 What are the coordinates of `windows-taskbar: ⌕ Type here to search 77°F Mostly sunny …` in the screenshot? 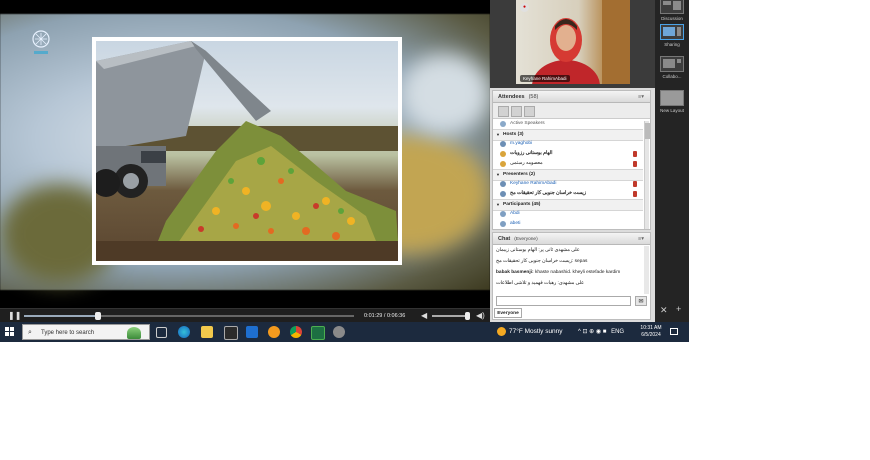 It's located at (344, 332).